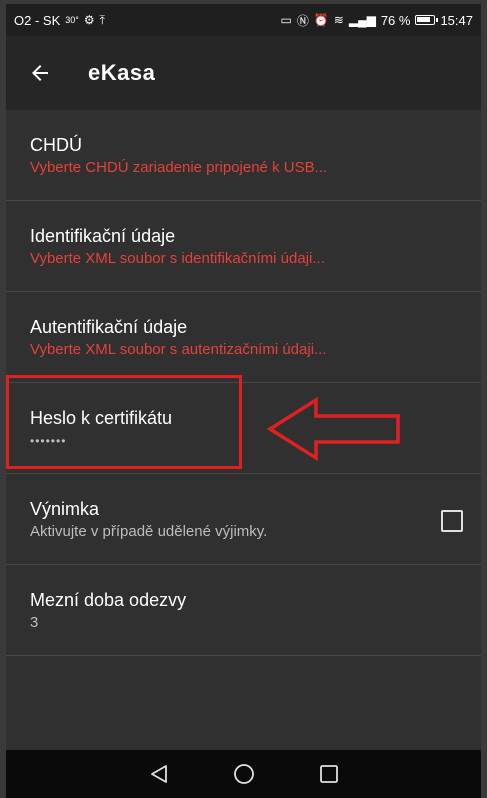  I want to click on status-bar: O2 - SK 30° ⚙ ⤒ ▭ Ⓝ ⏰ ≋ ▂▄▆ 76 % 15:47, so click(243, 20).